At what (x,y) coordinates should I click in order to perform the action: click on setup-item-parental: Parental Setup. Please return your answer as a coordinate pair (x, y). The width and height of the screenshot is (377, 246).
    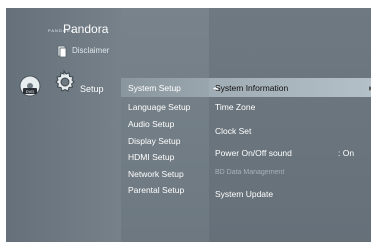
    Looking at the image, I should click on (156, 190).